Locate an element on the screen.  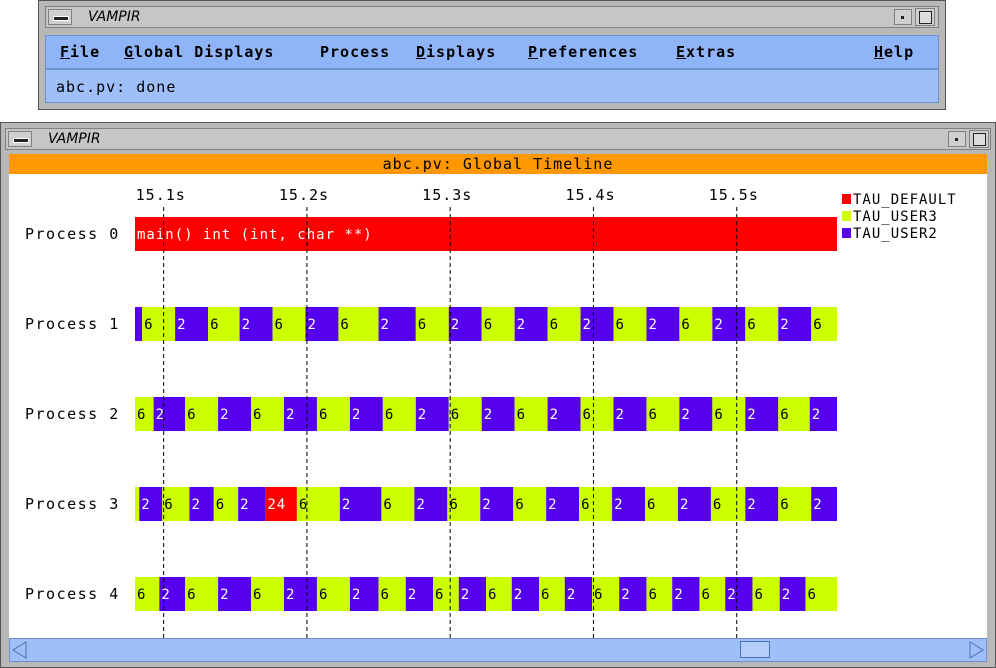
time-tick-label: 15.1s is located at coordinates (161, 195).